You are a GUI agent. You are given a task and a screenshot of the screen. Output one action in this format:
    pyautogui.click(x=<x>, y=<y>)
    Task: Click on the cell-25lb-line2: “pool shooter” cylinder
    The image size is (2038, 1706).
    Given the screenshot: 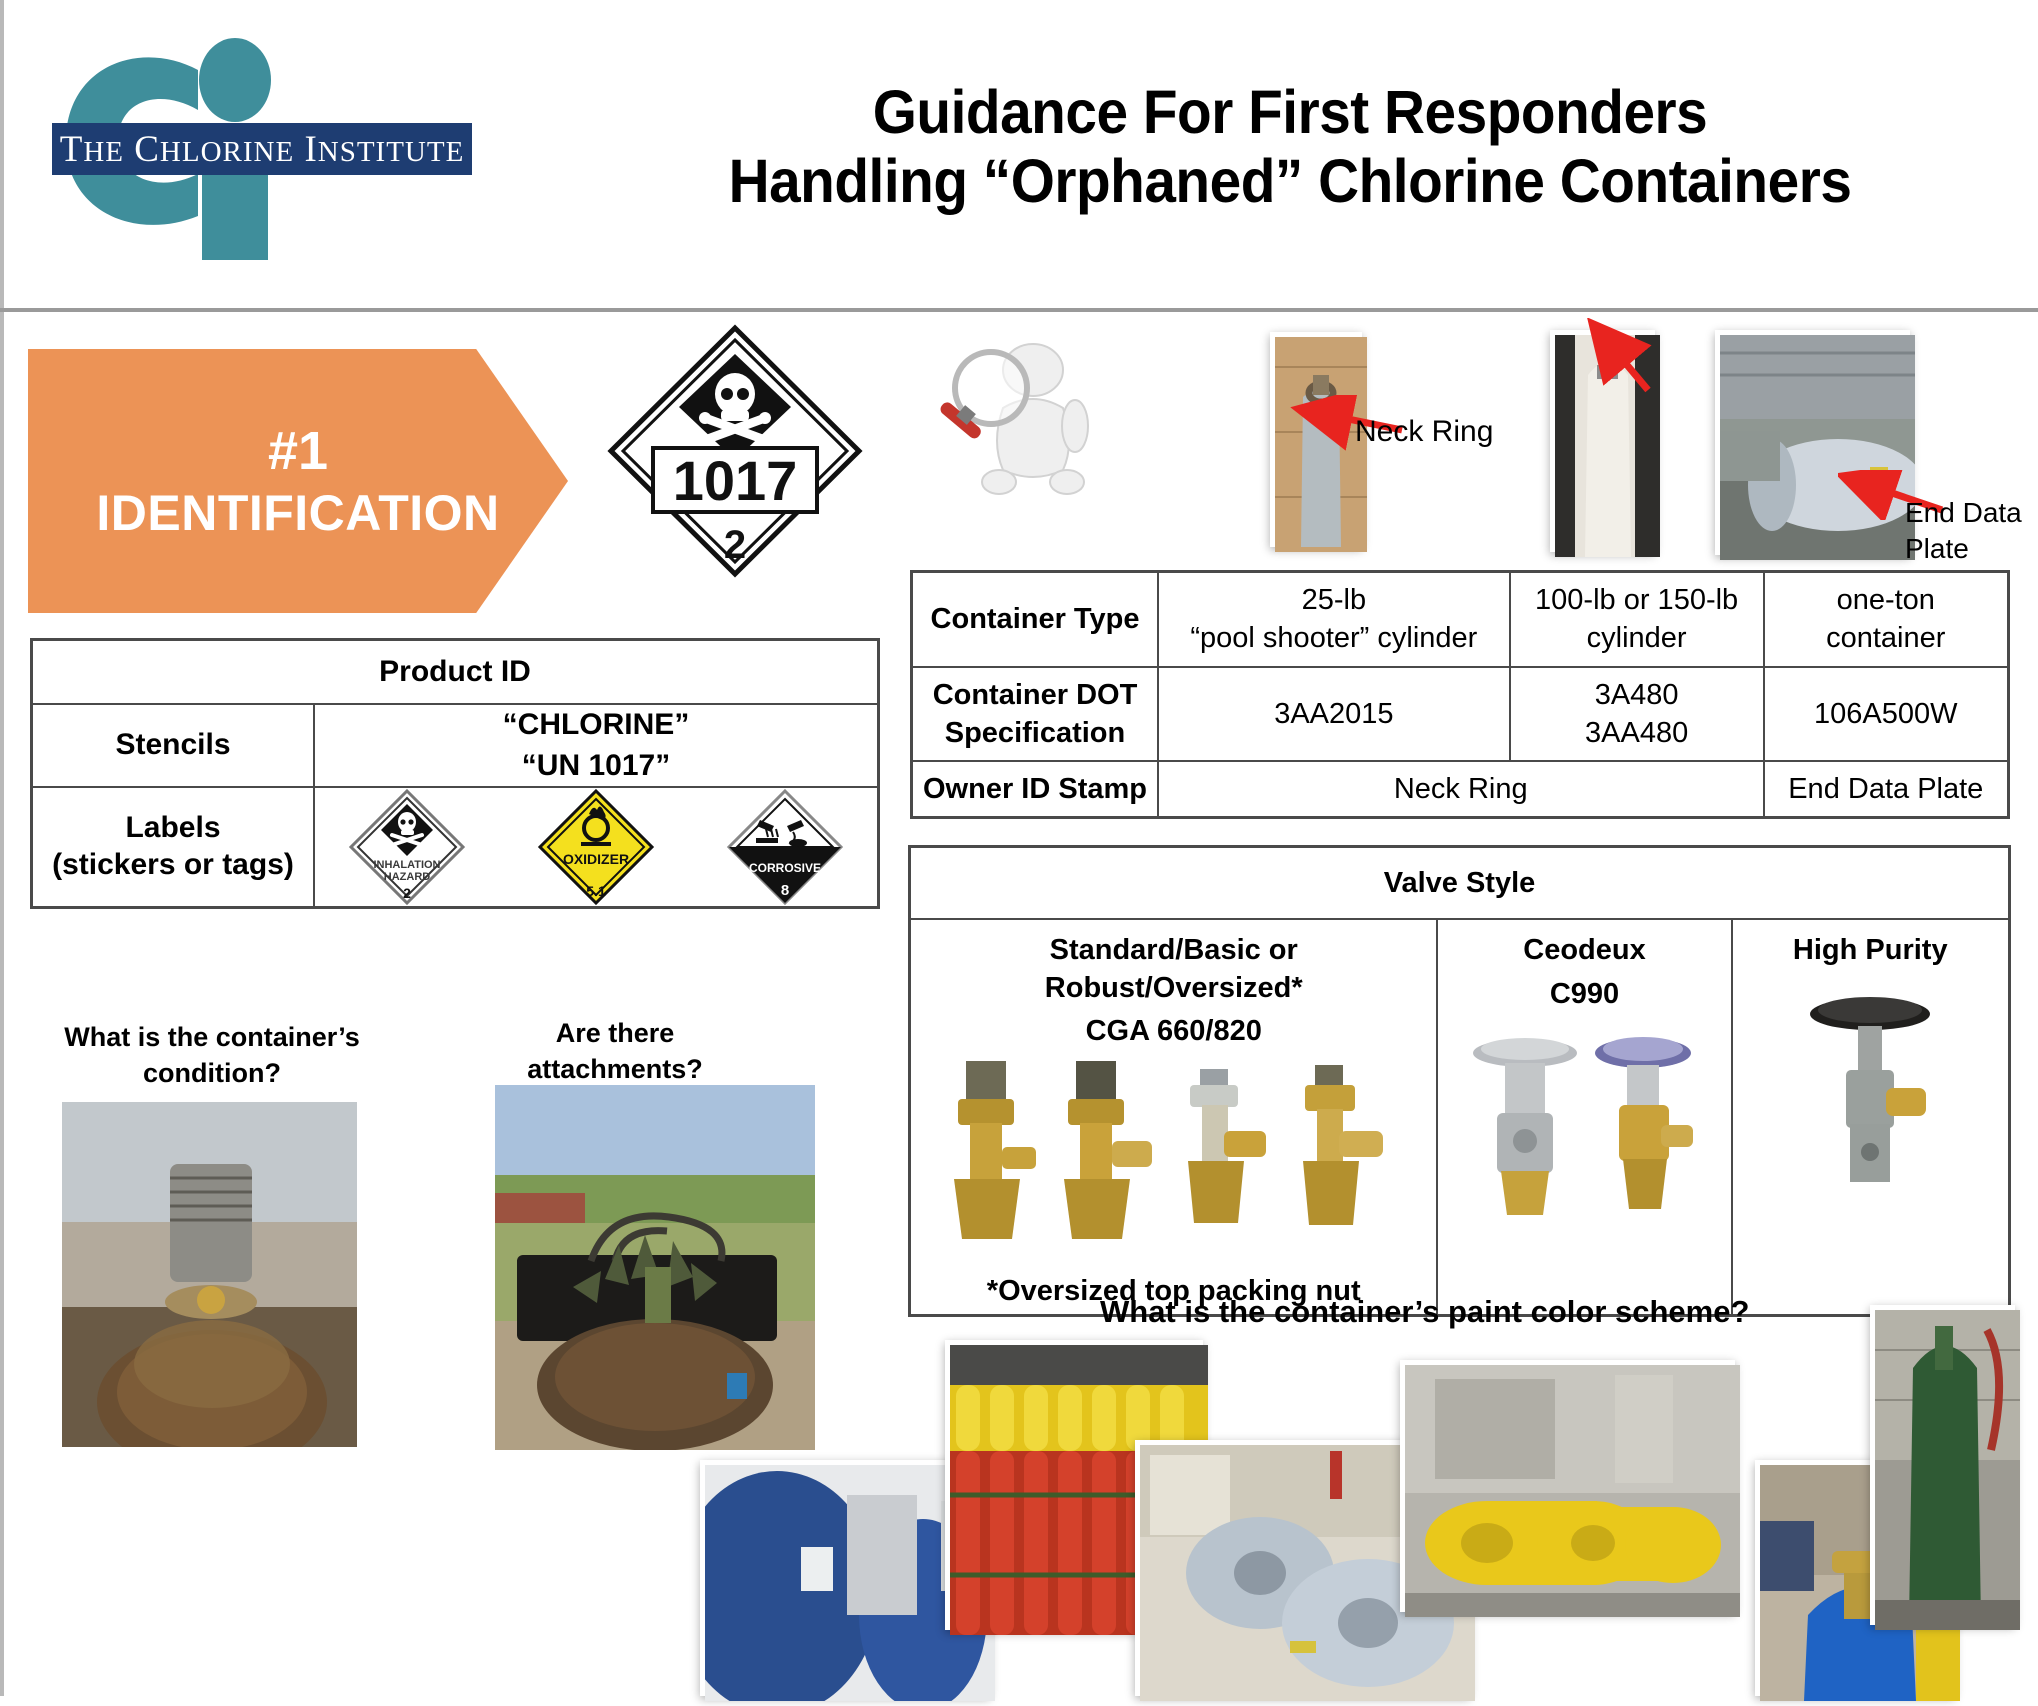 What is the action you would take?
    pyautogui.click(x=1334, y=638)
    